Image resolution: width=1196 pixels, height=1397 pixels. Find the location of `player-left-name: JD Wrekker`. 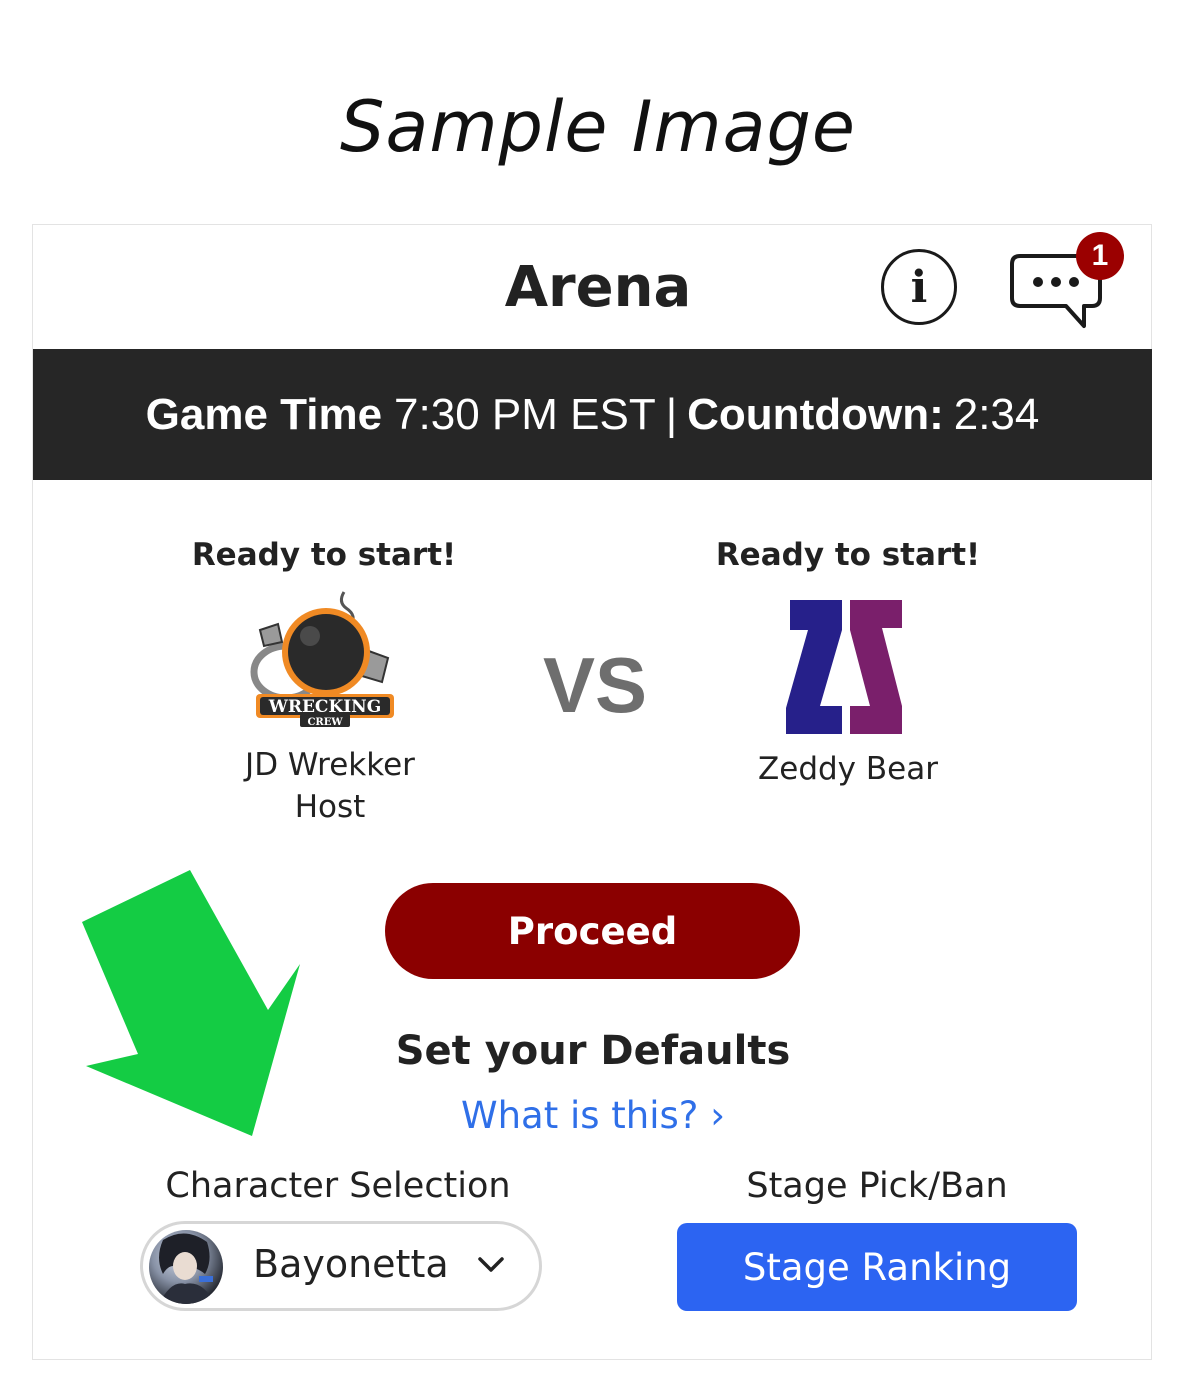

player-left-name: JD Wrekker is located at coordinates (330, 765).